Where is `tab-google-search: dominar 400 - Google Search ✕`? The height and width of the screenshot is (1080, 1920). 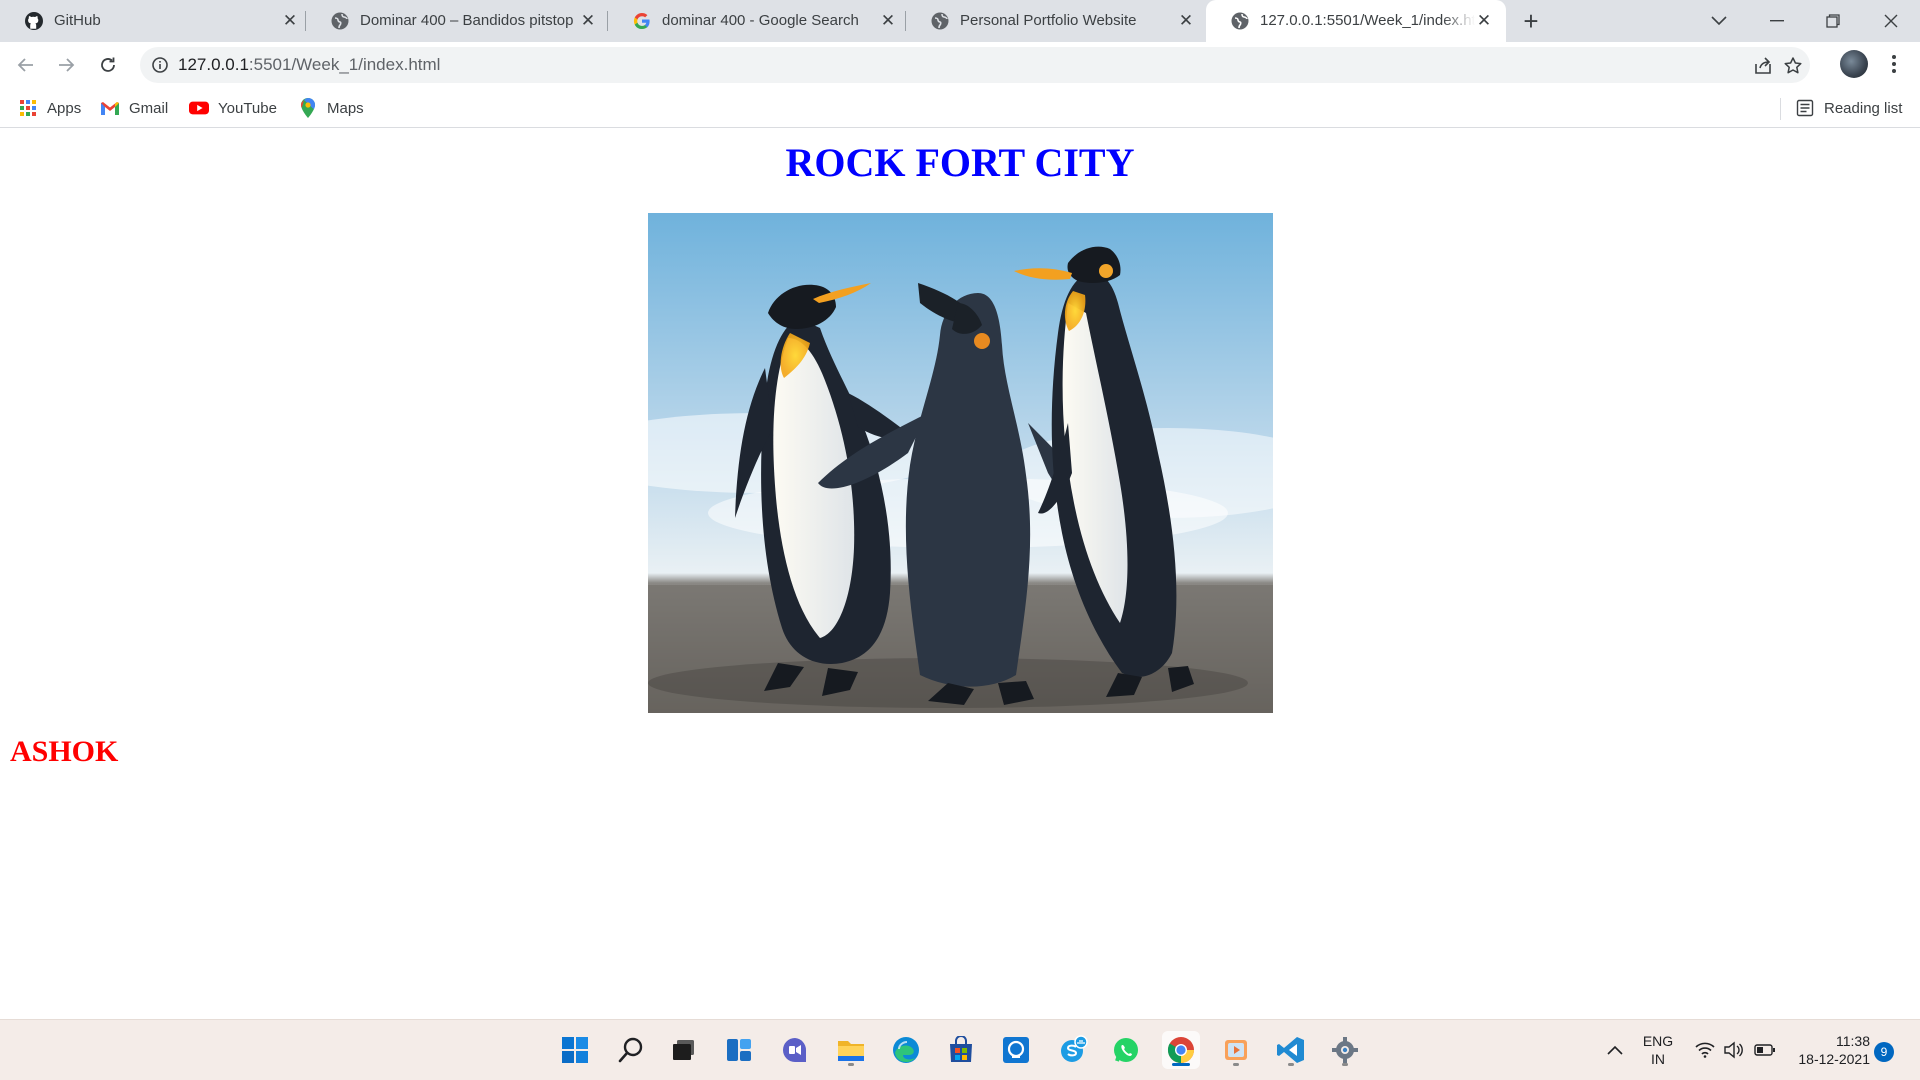 tab-google-search: dominar 400 - Google Search ✕ is located at coordinates (757, 21).